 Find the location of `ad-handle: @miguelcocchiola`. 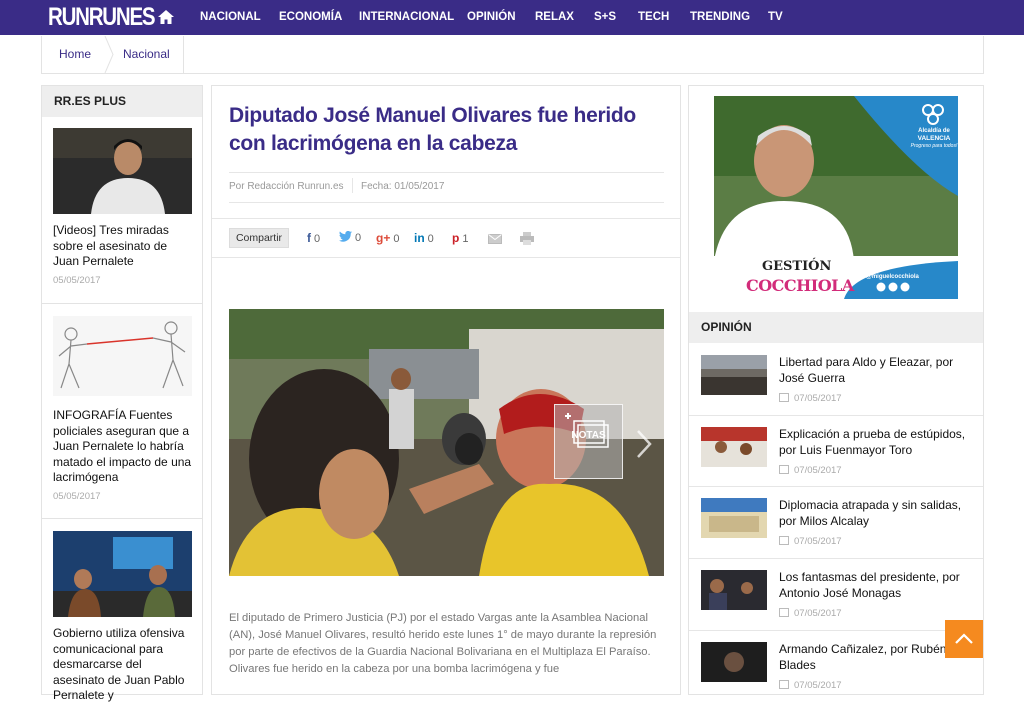

ad-handle: @miguelcocchiola is located at coordinates (892, 277).